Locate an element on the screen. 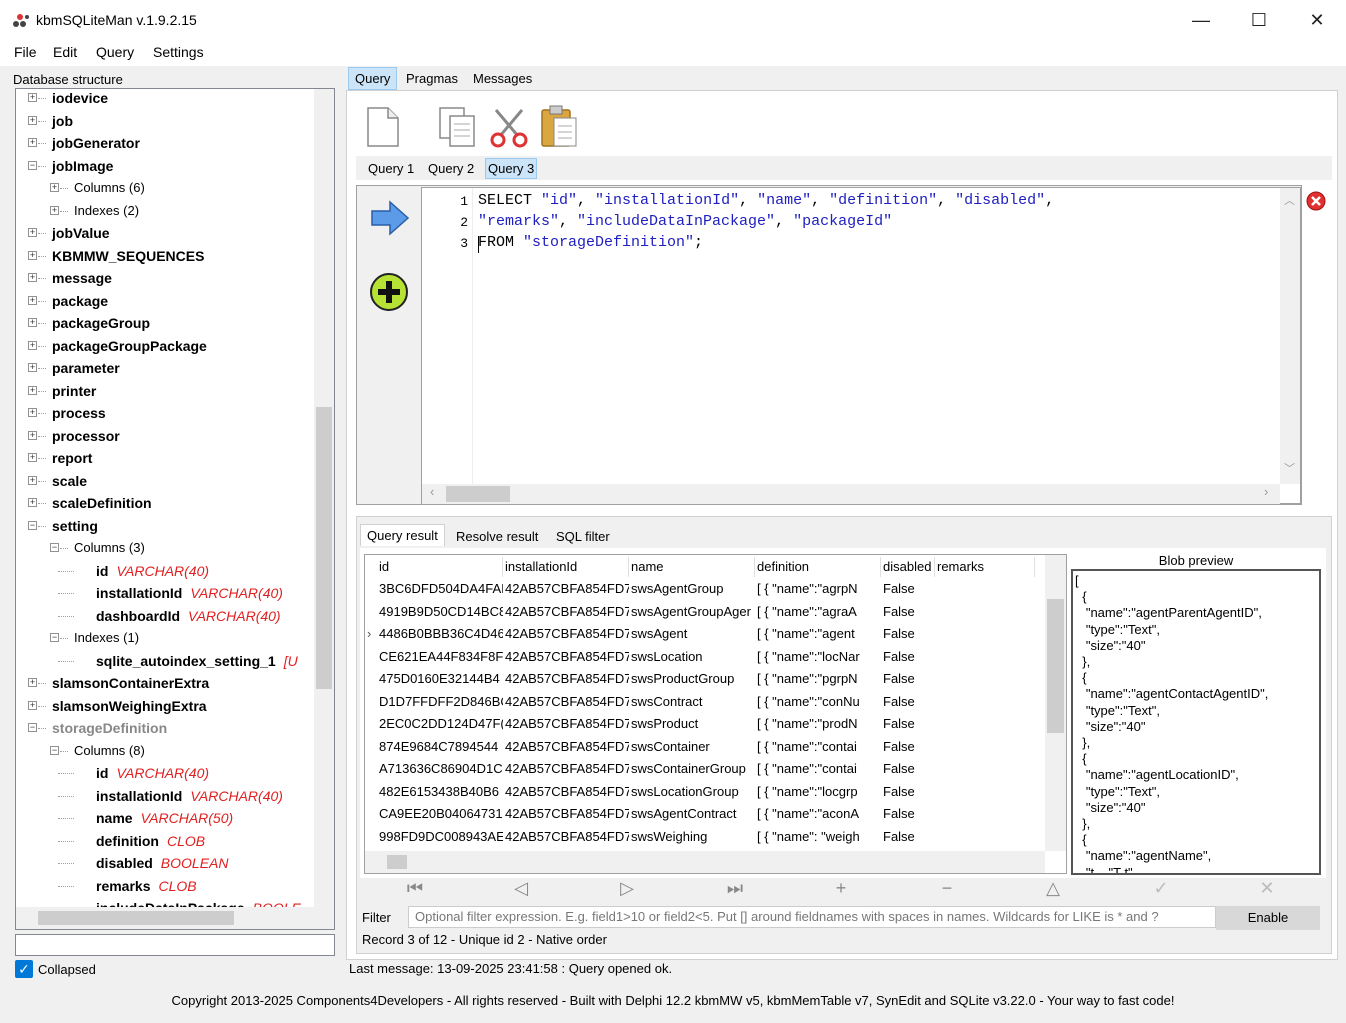  column-header: remarks is located at coordinates (985, 567).